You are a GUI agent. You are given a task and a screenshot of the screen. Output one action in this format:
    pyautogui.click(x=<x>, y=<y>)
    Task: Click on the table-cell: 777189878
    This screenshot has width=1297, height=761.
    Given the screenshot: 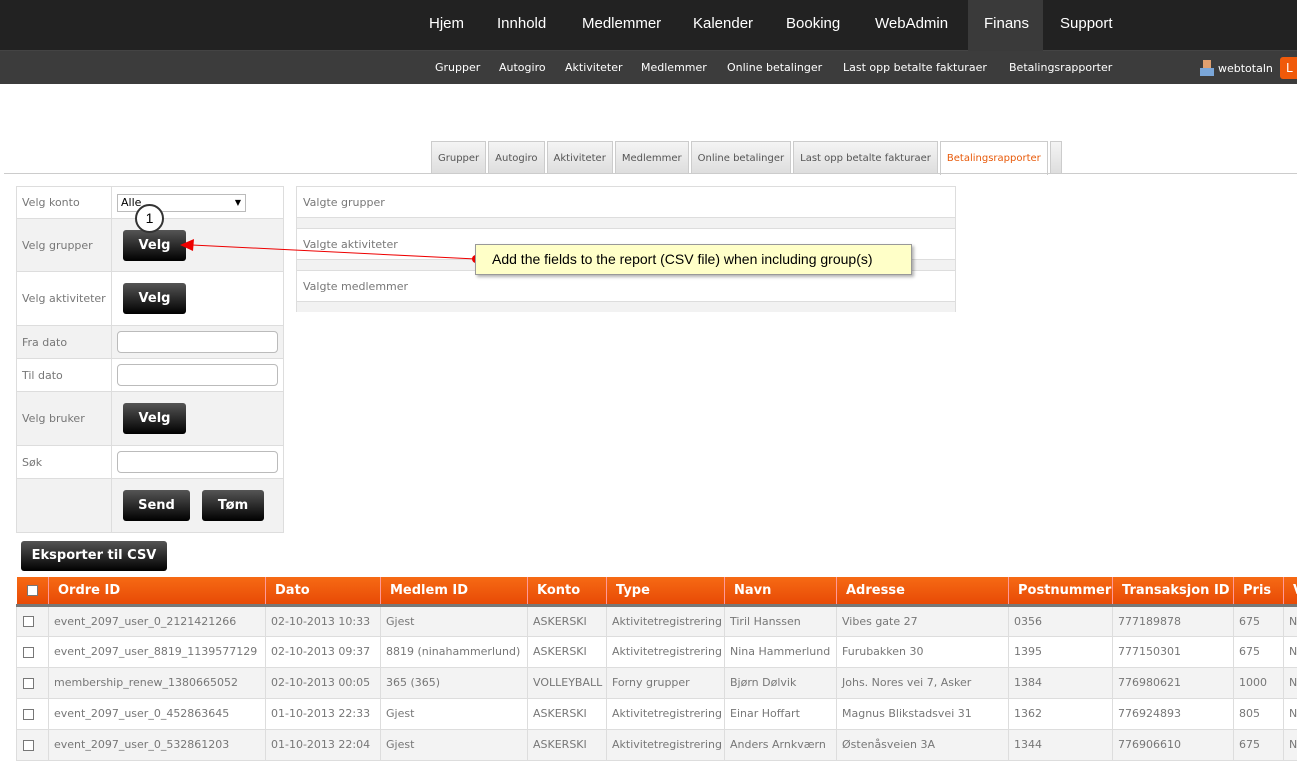 What is the action you would take?
    pyautogui.click(x=1173, y=620)
    